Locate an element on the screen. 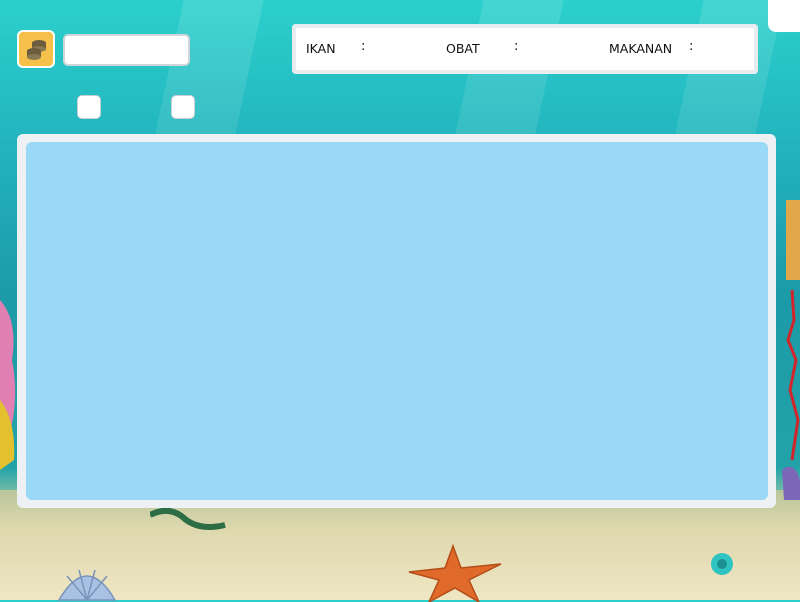  starfish-icon is located at coordinates (455, 572).